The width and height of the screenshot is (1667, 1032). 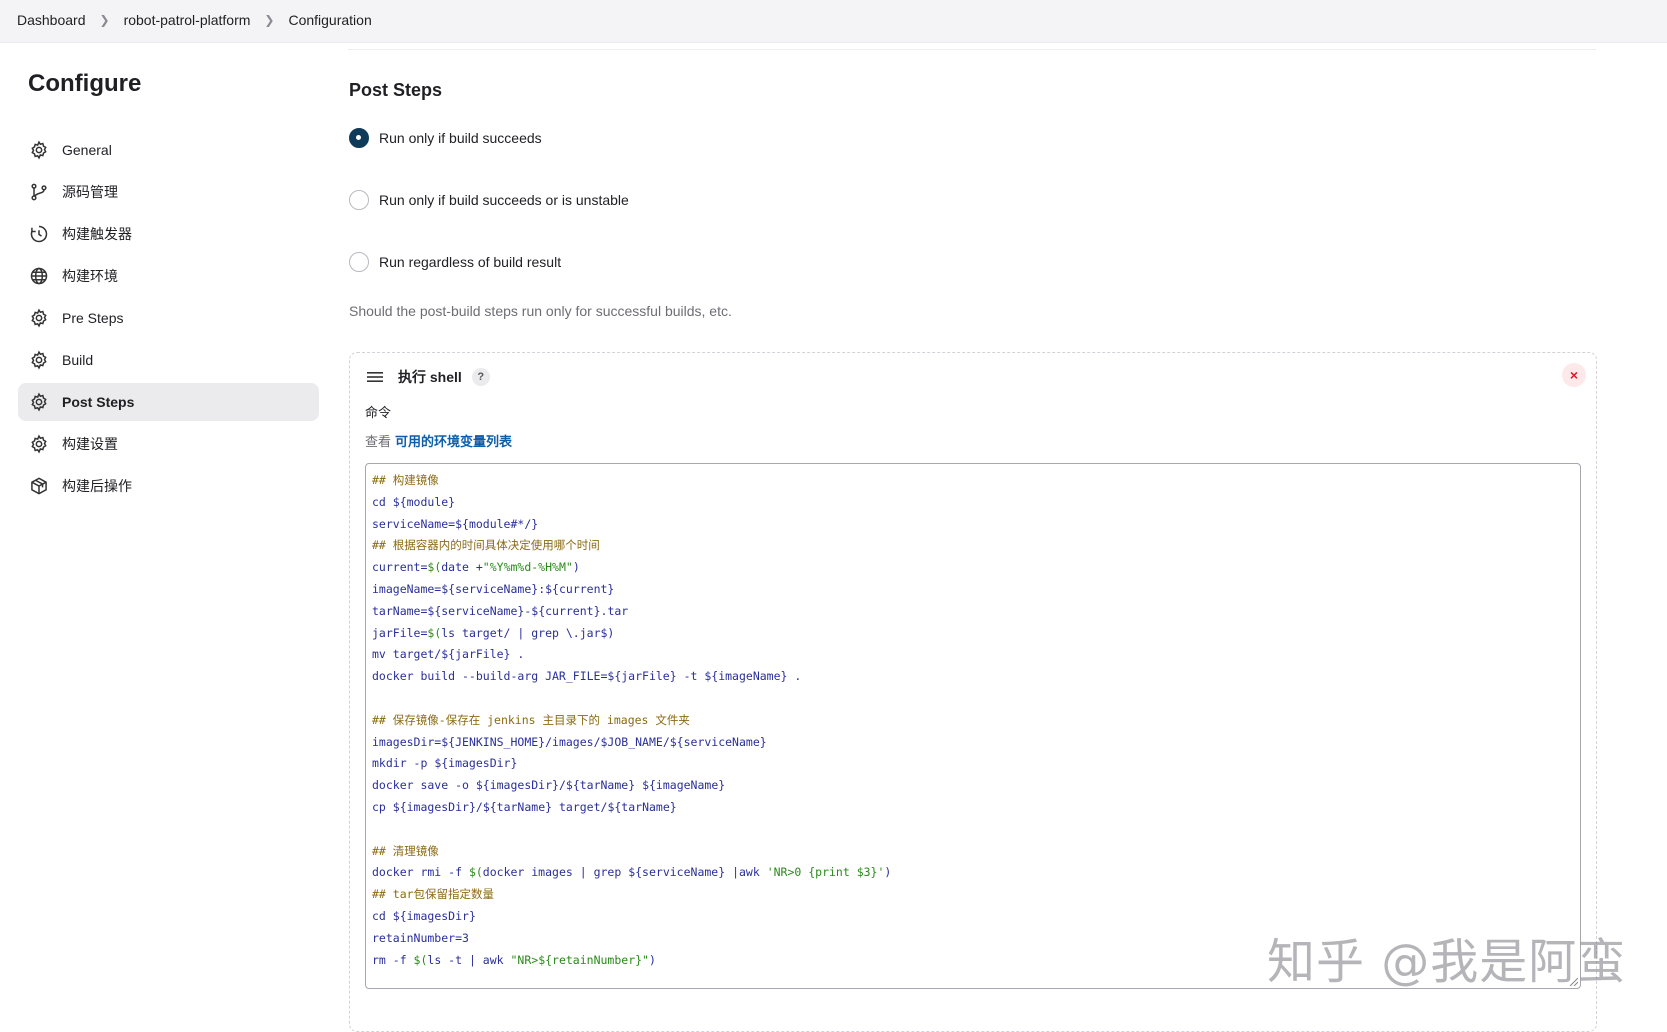 What do you see at coordinates (187, 20) in the screenshot?
I see `breadcrumb-project: robot-patrol-platform` at bounding box center [187, 20].